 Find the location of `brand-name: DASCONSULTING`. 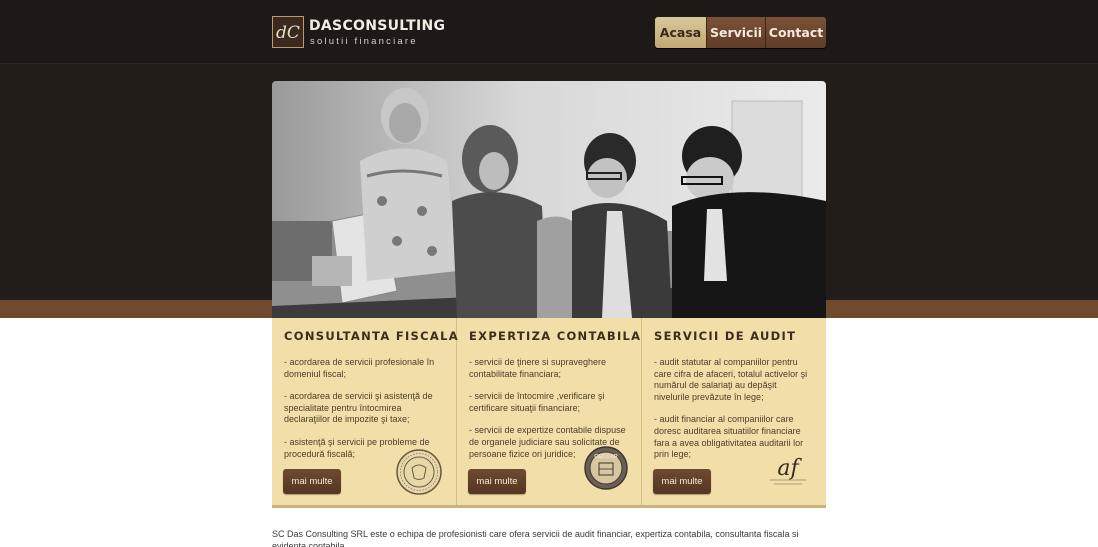

brand-name: DASCONSULTING is located at coordinates (377, 26).